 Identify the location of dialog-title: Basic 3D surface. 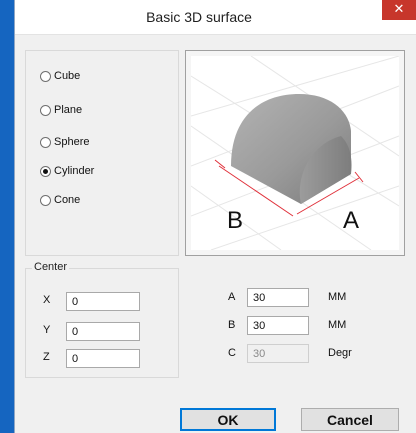
(199, 17).